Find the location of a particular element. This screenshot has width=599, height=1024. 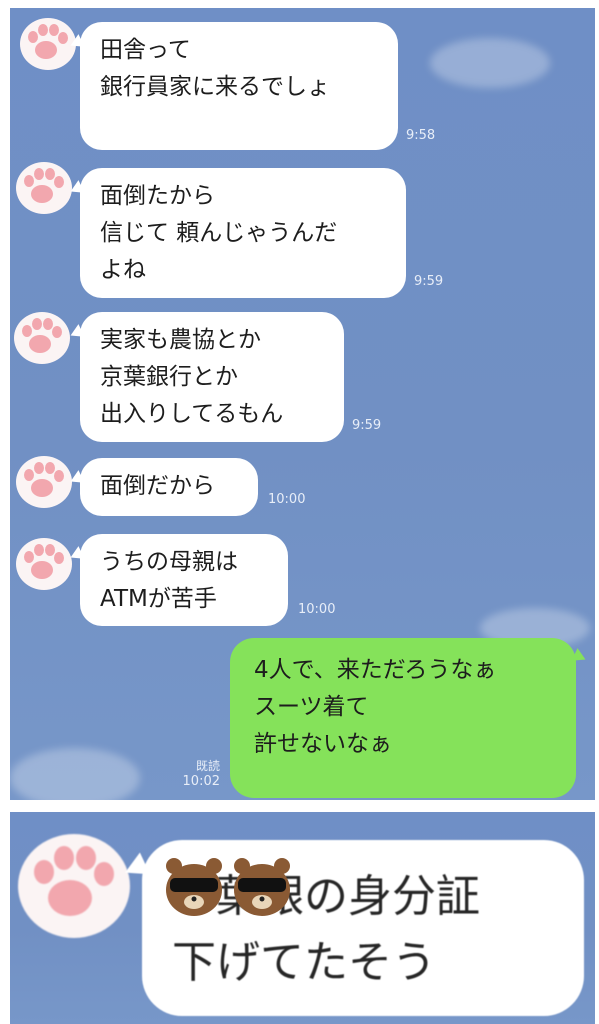

message-text: 実家も農協とか is located at coordinates (180, 340).